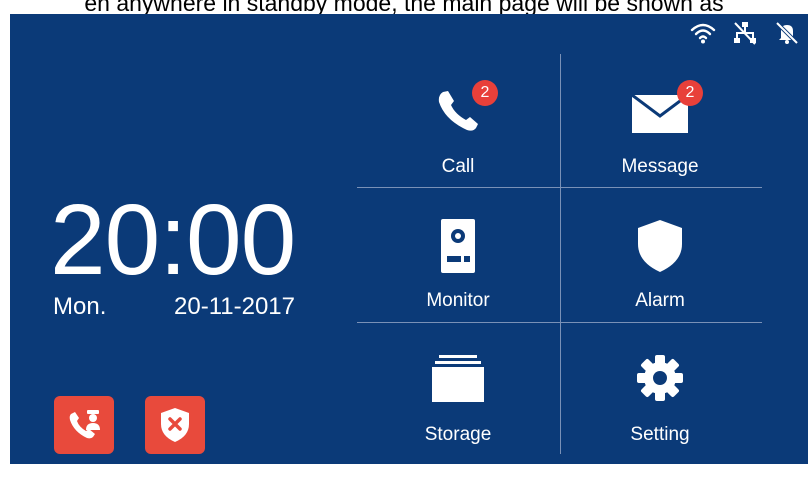 The image size is (808, 491). What do you see at coordinates (660, 119) in the screenshot?
I see `tile-message: 2 Message` at bounding box center [660, 119].